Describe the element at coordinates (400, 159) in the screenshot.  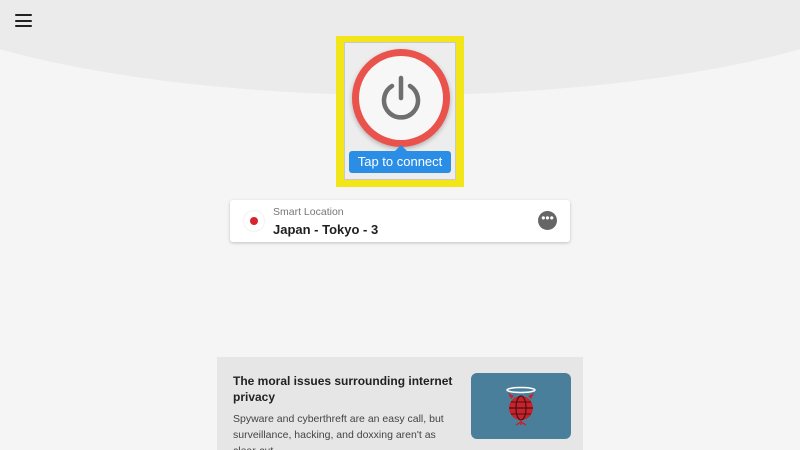
I see `tap-to-connect-label: Tap to connect` at that location.